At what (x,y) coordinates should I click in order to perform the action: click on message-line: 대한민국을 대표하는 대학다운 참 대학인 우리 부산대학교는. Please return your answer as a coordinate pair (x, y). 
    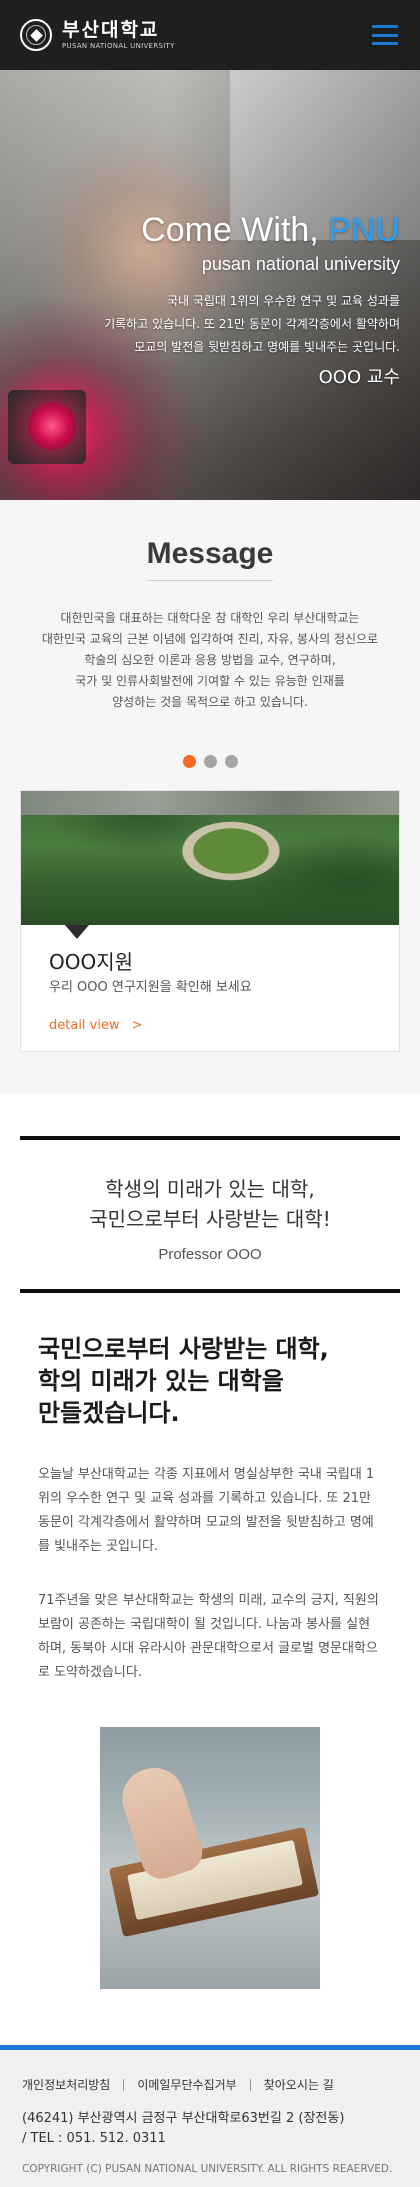
    Looking at the image, I should click on (210, 618).